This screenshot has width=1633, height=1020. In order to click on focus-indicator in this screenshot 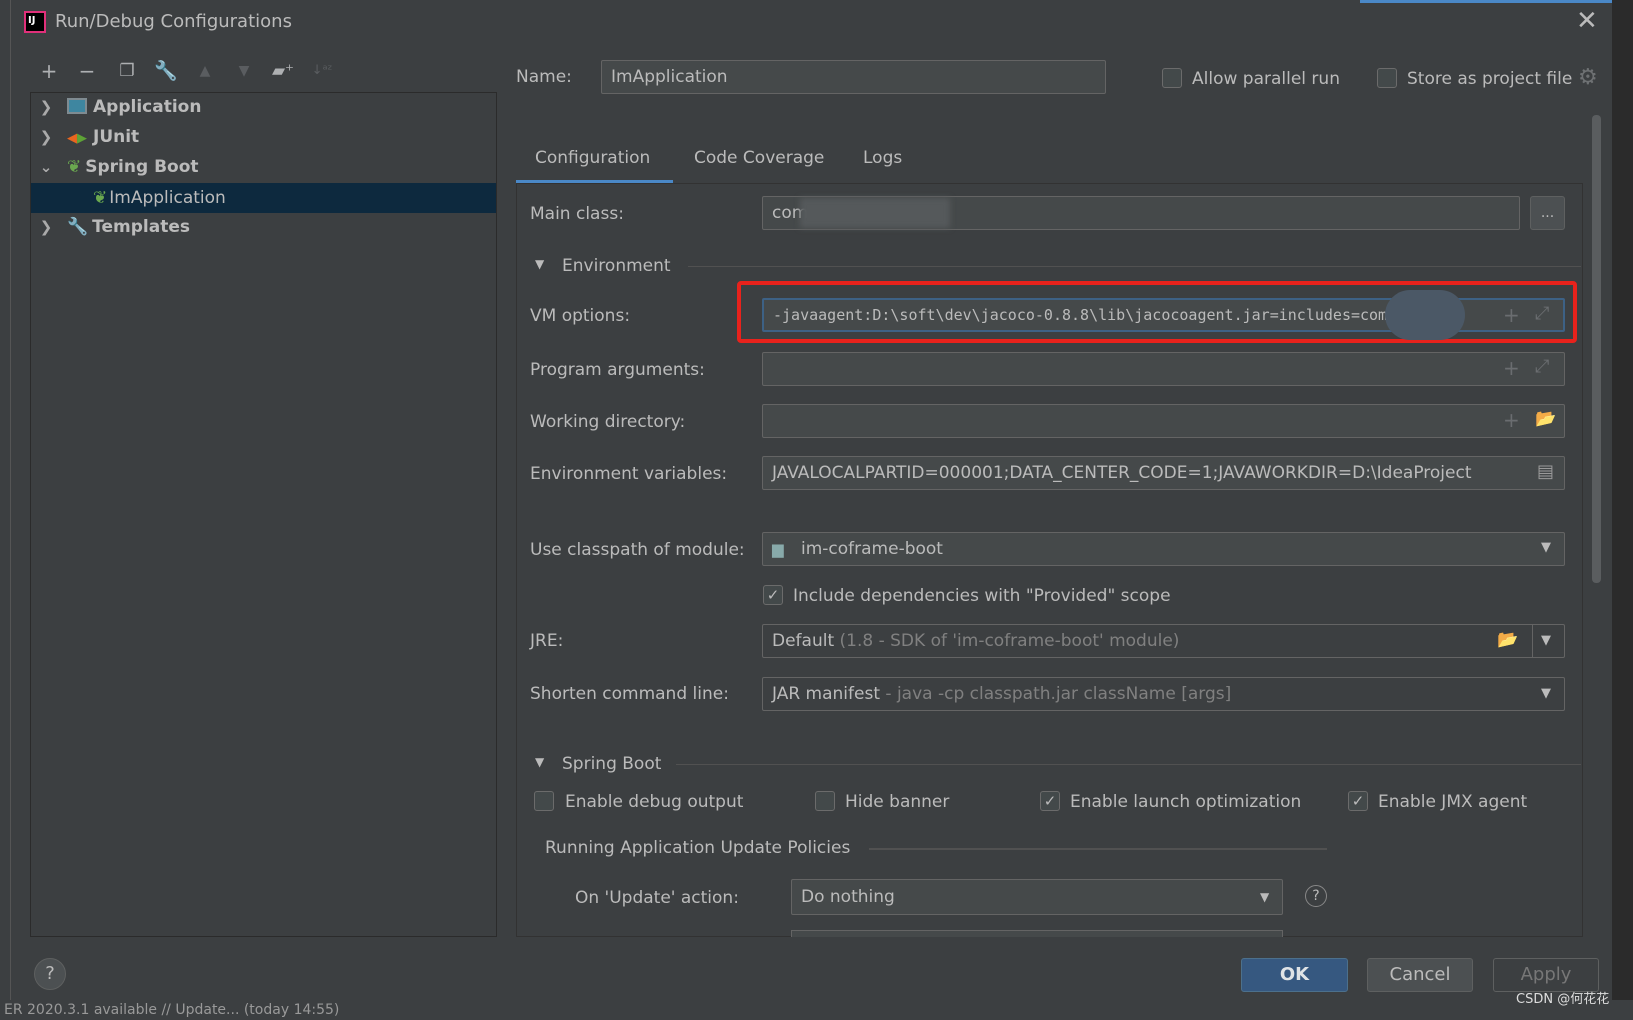, I will do `click(1486, 1)`.